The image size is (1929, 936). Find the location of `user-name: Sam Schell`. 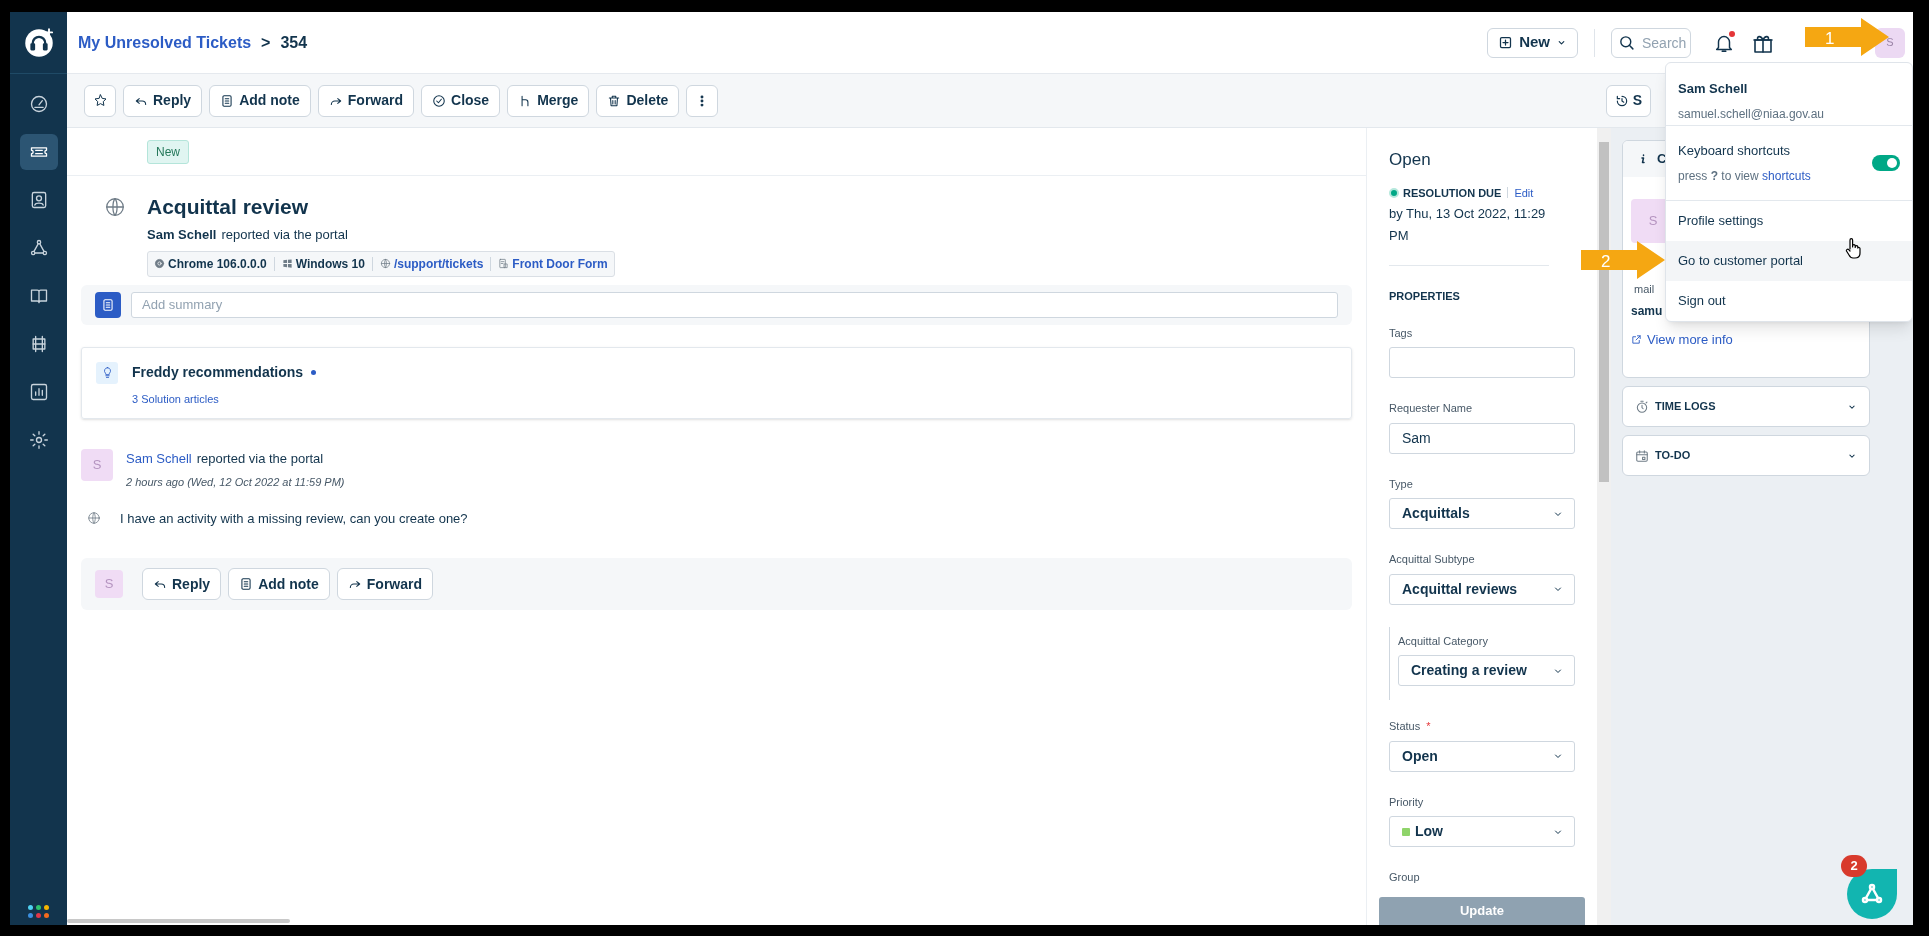

user-name: Sam Schell is located at coordinates (1713, 89).